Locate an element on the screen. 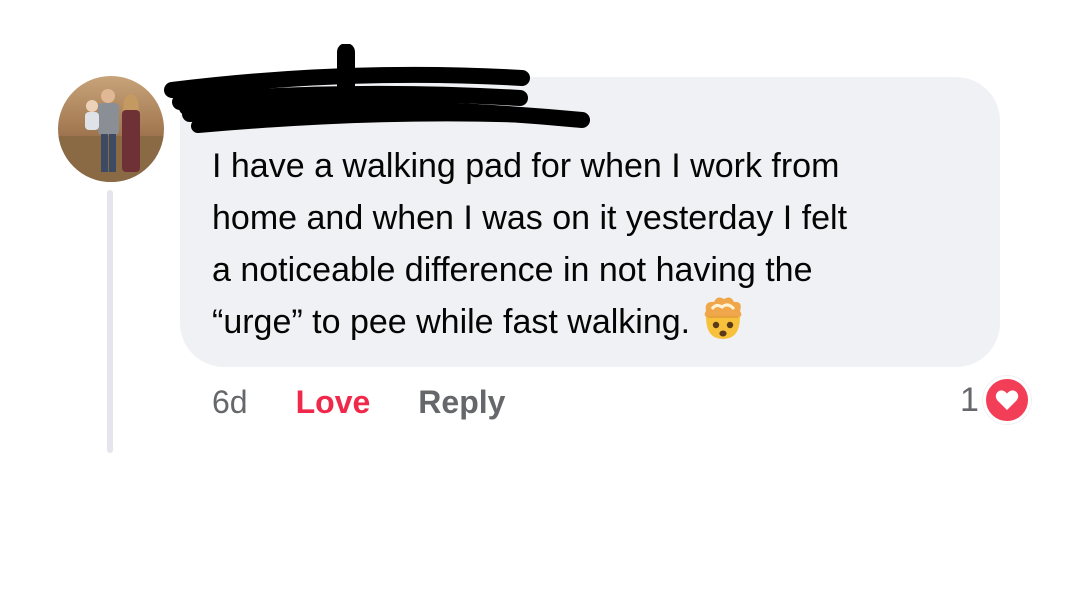 The image size is (1080, 607). redaction-scribble is located at coordinates (377, 88).